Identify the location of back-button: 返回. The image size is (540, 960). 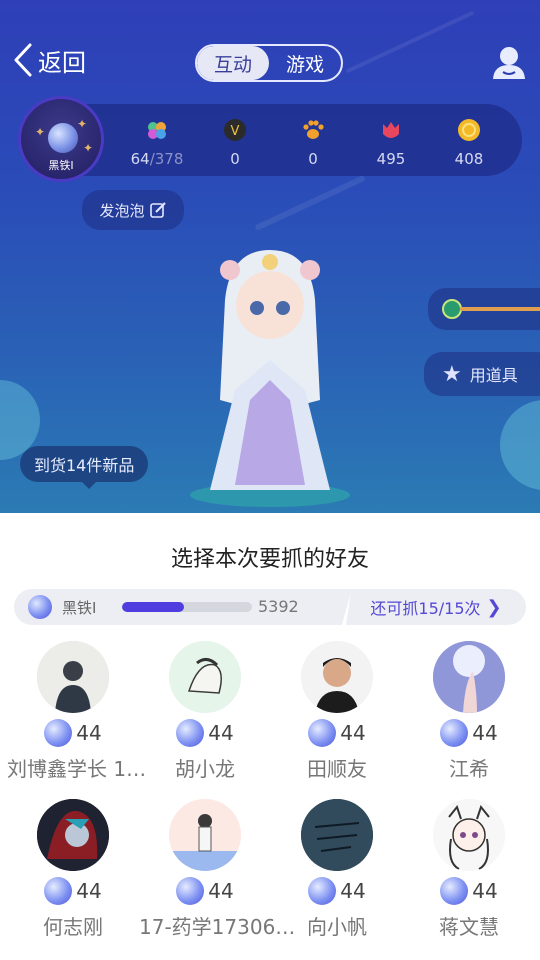
(49, 60).